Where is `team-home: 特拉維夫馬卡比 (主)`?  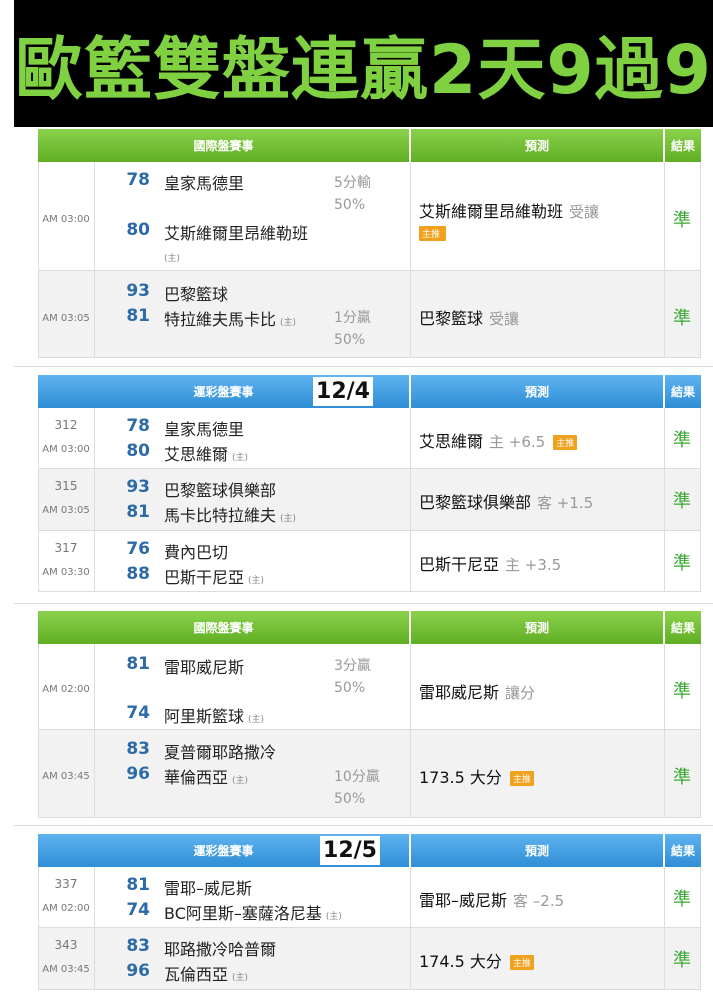 team-home: 特拉維夫馬卡比 (主) is located at coordinates (230, 319).